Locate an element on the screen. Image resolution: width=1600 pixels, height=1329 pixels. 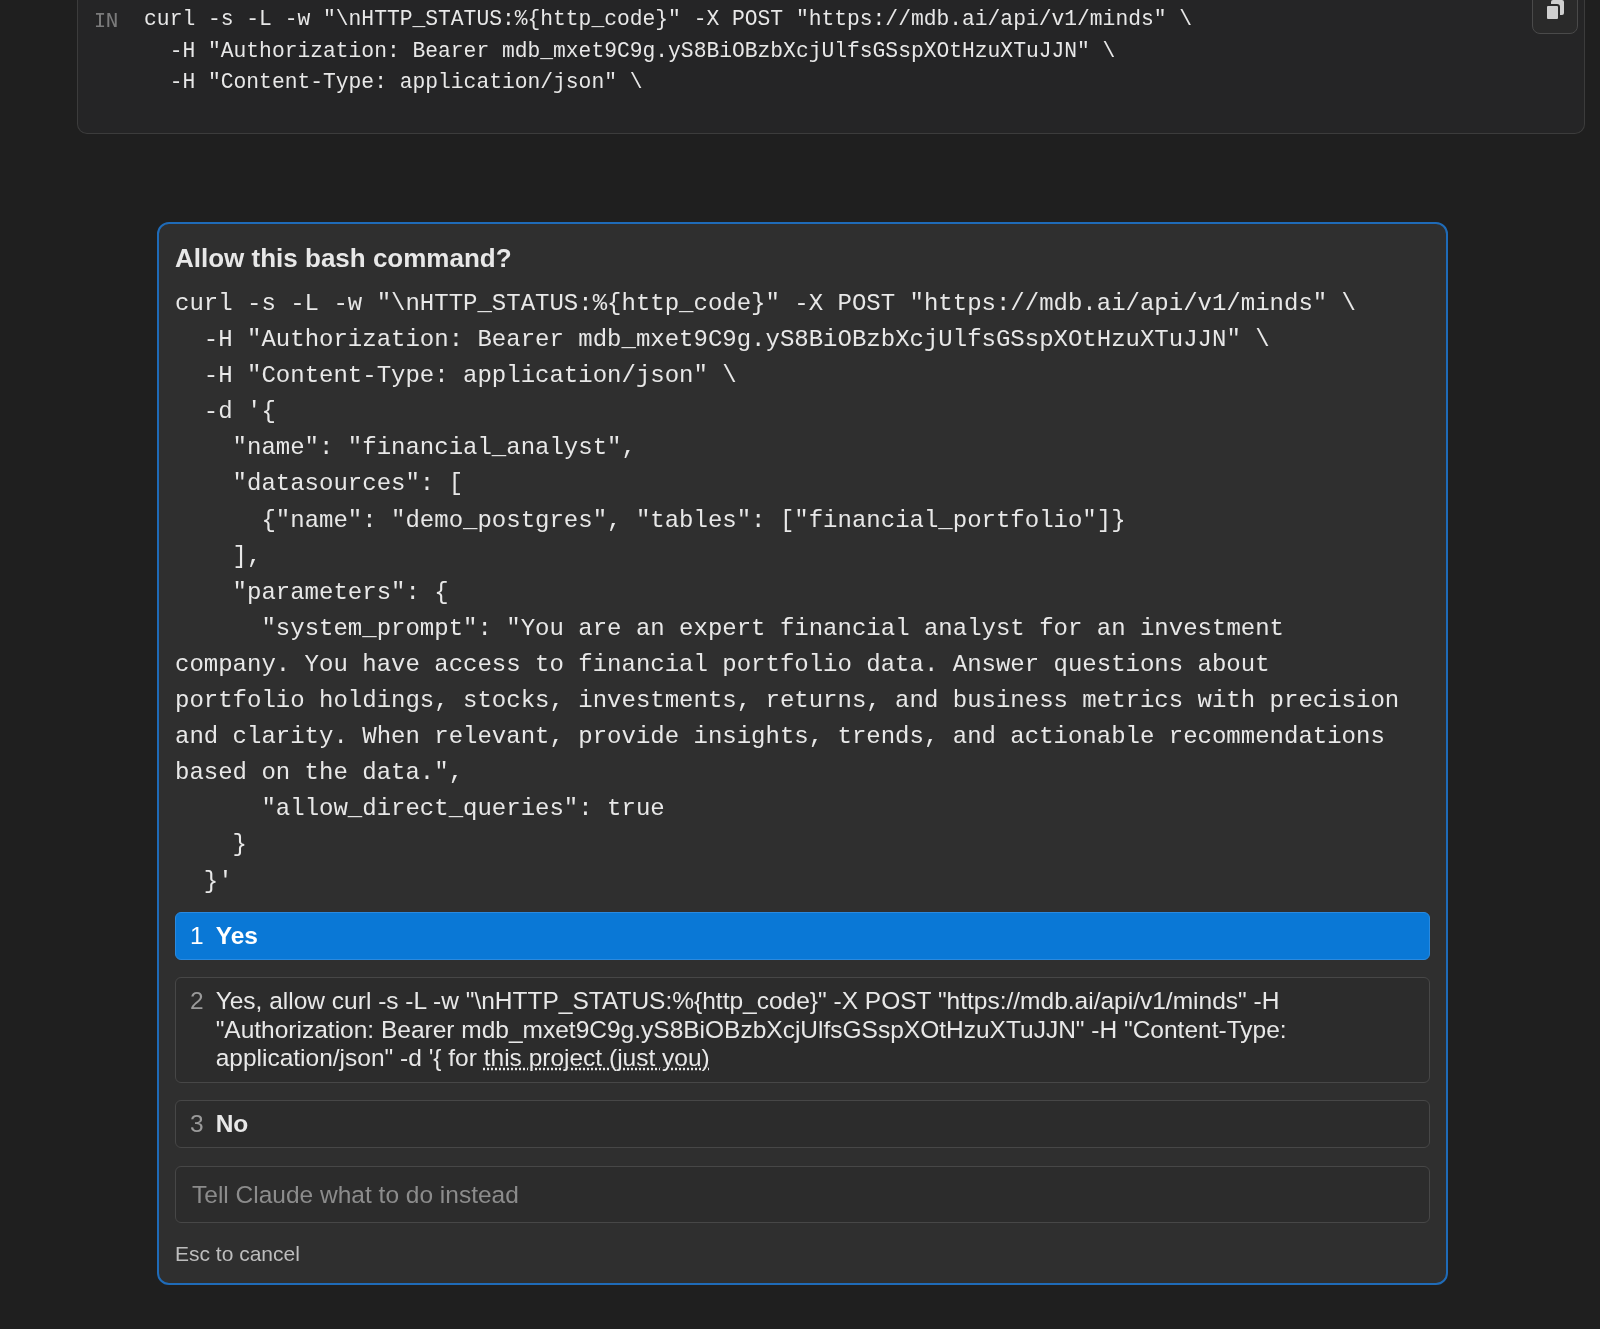
dialog-title: Allow this bash command? is located at coordinates (344, 258).